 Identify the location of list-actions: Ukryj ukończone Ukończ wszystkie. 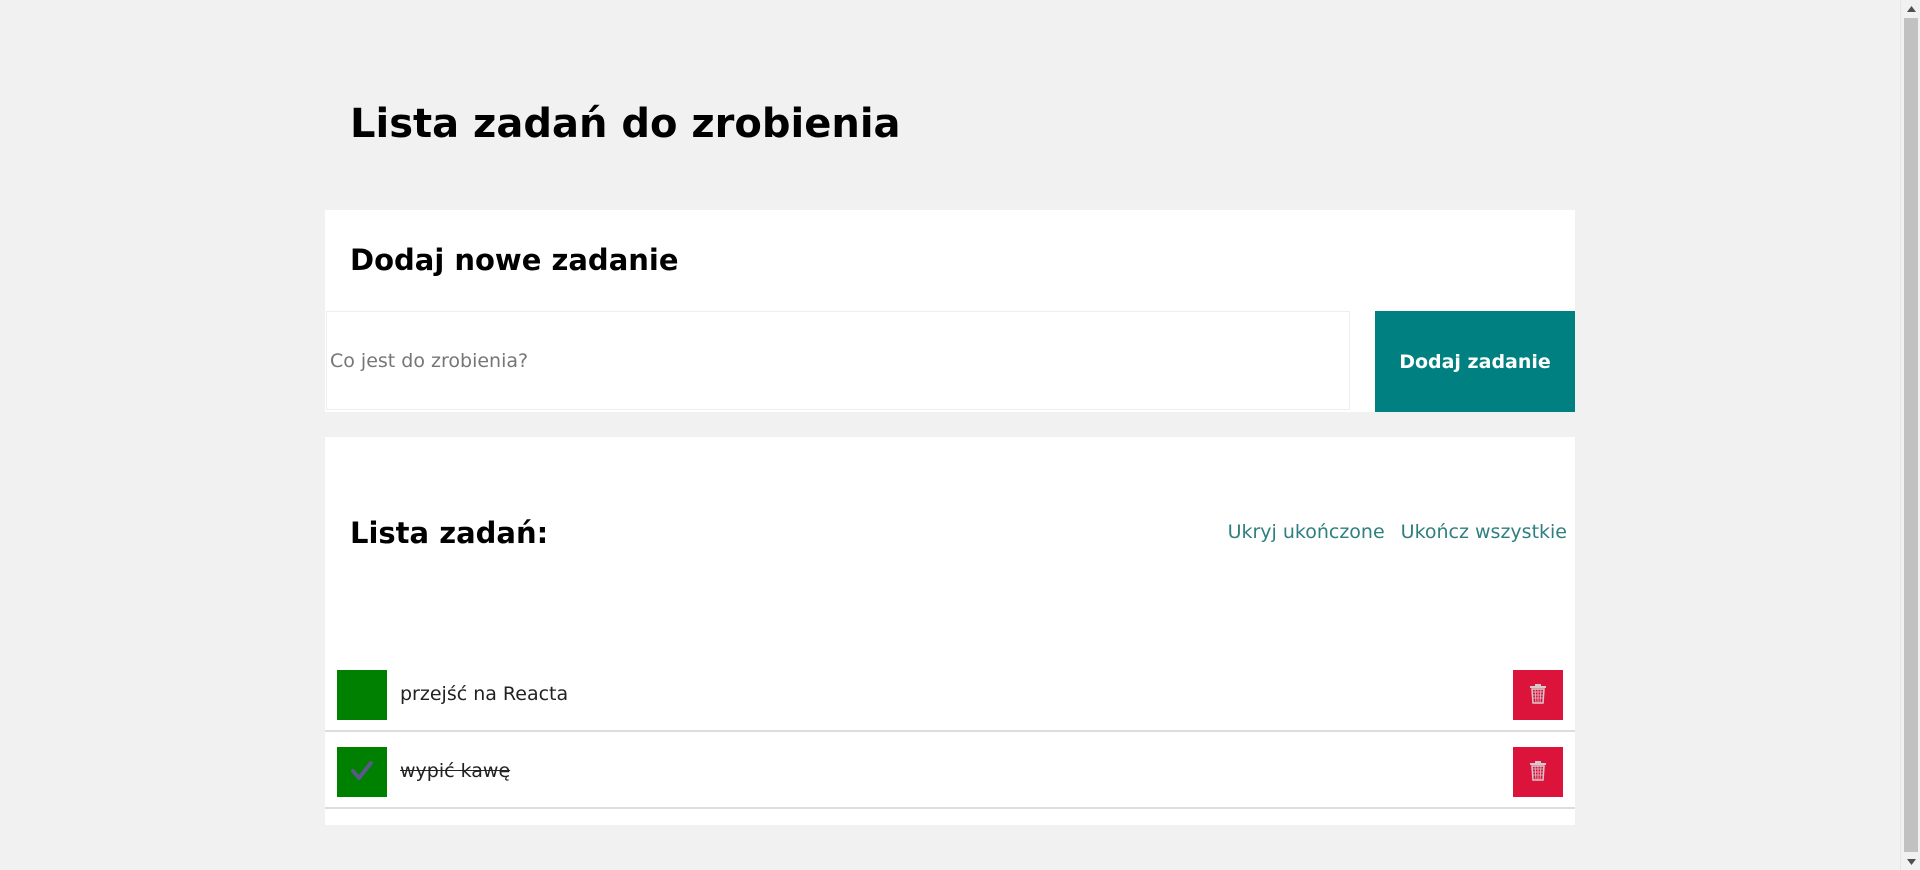
(1397, 532).